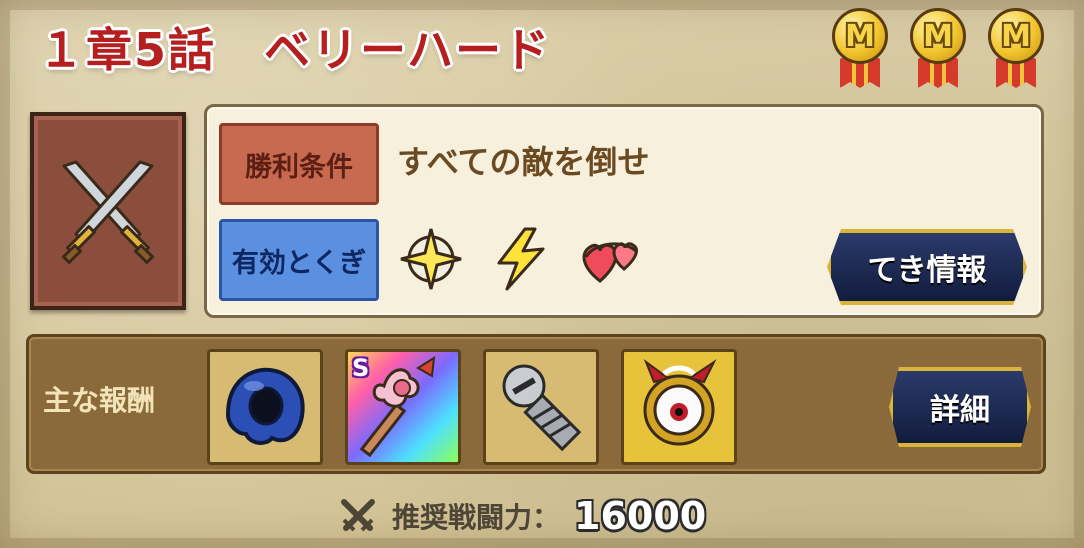 Image resolution: width=1084 pixels, height=548 pixels. I want to click on crossed-swords-icon, so click(108, 212).